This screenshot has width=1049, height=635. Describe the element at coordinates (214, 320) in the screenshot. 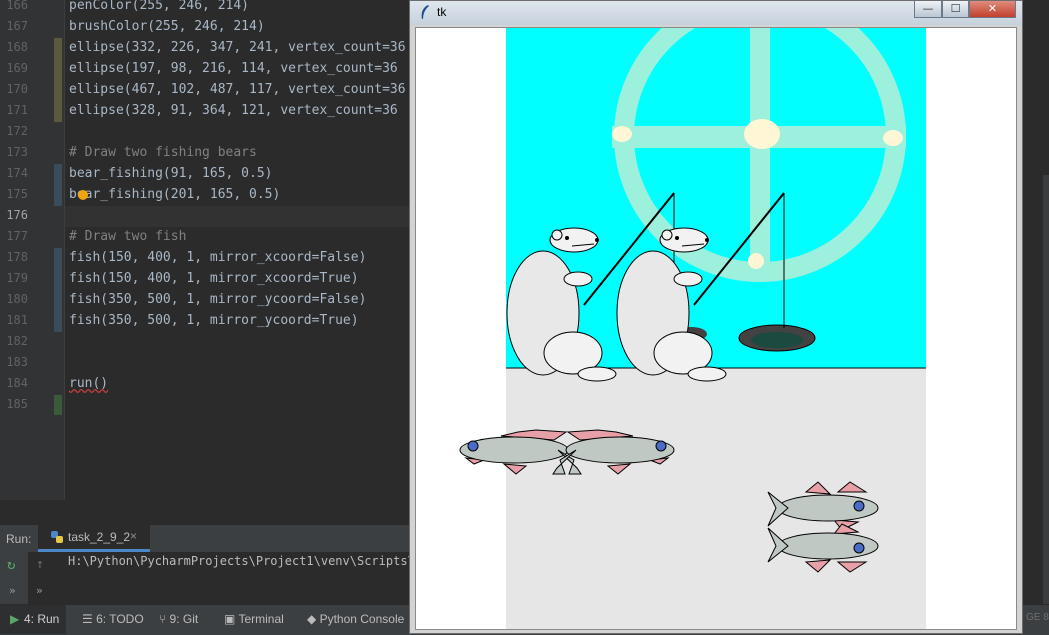

I see `code-line: fish(350, 500, 1, mirror_ycoord=True)` at that location.